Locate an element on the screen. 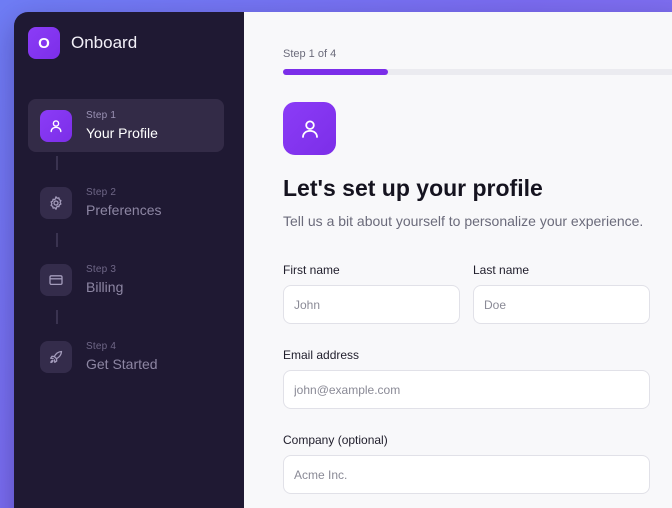 This screenshot has width=672, height=508. sidebar-step-get-started: Step 4 Get Started is located at coordinates (126, 356).